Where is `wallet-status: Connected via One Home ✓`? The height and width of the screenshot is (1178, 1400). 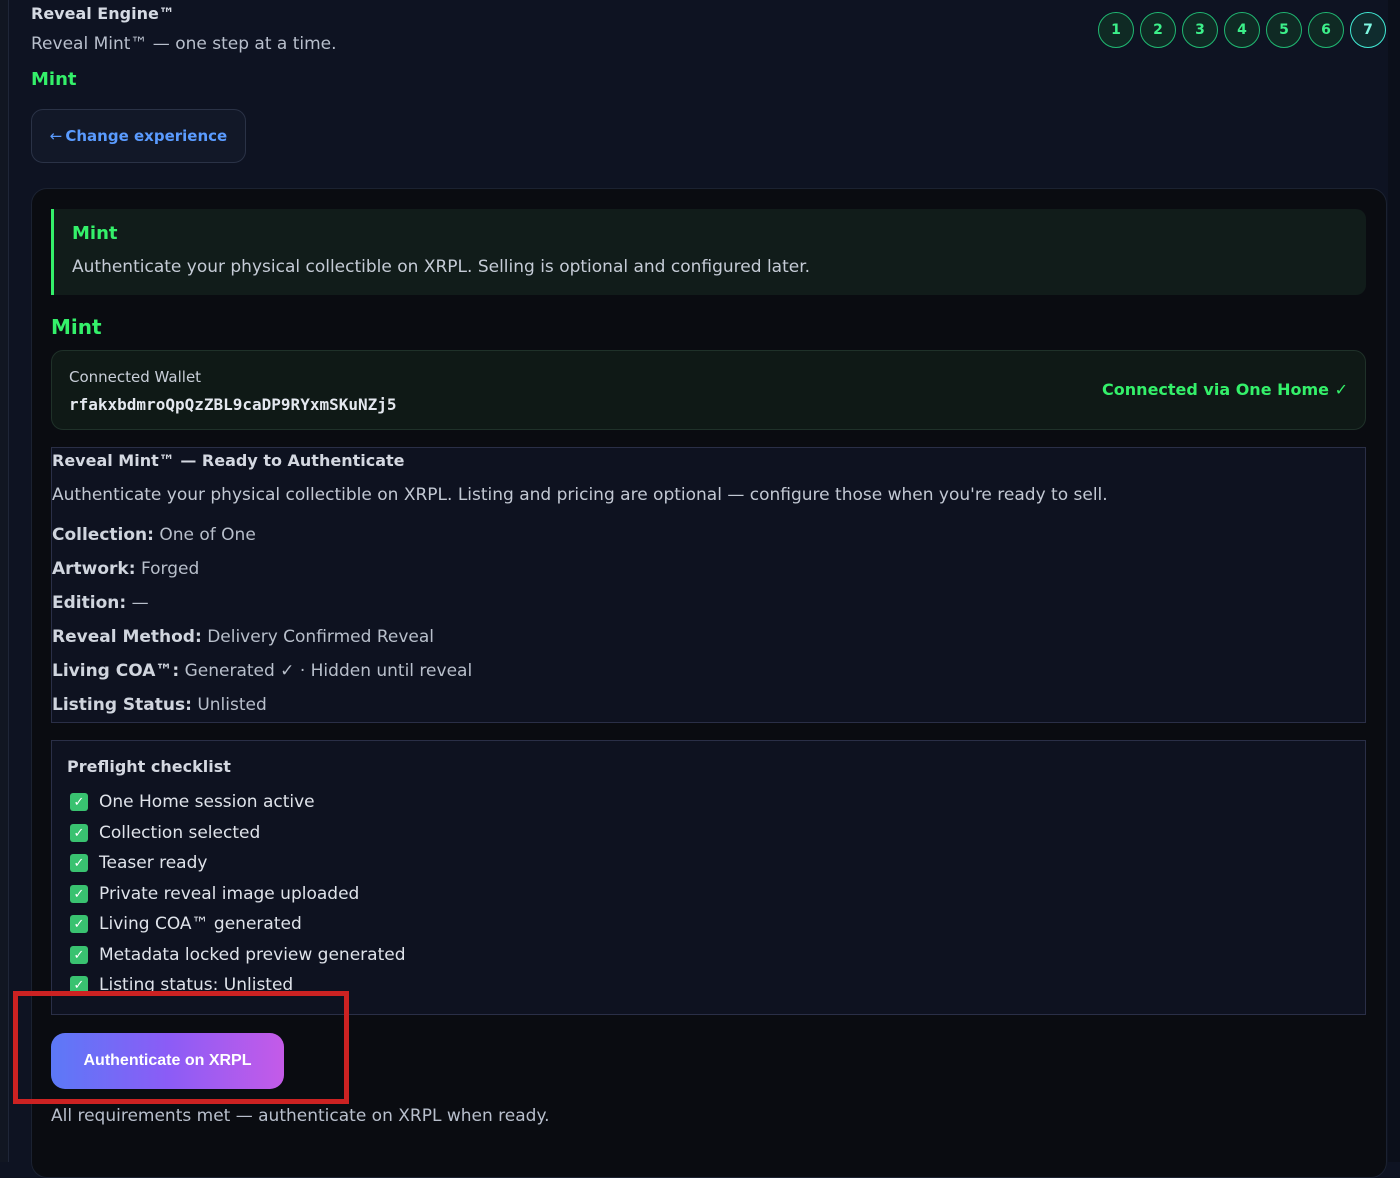
wallet-status: Connected via One Home ✓ is located at coordinates (1225, 389).